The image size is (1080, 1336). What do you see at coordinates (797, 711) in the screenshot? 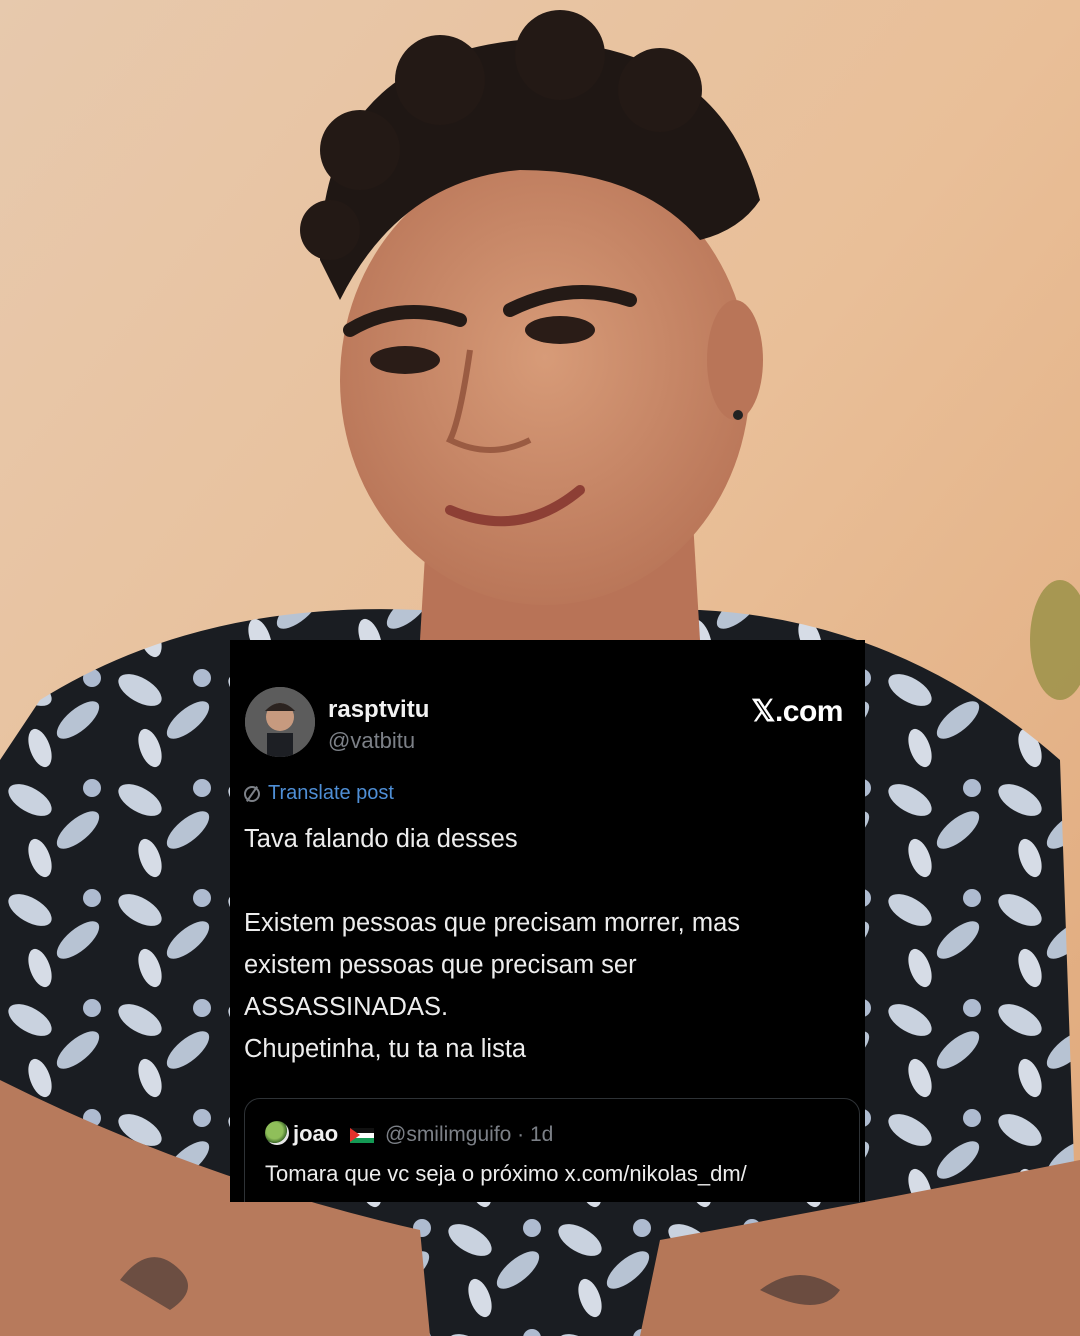
I see `brand-logo: 𝕏.com` at bounding box center [797, 711].